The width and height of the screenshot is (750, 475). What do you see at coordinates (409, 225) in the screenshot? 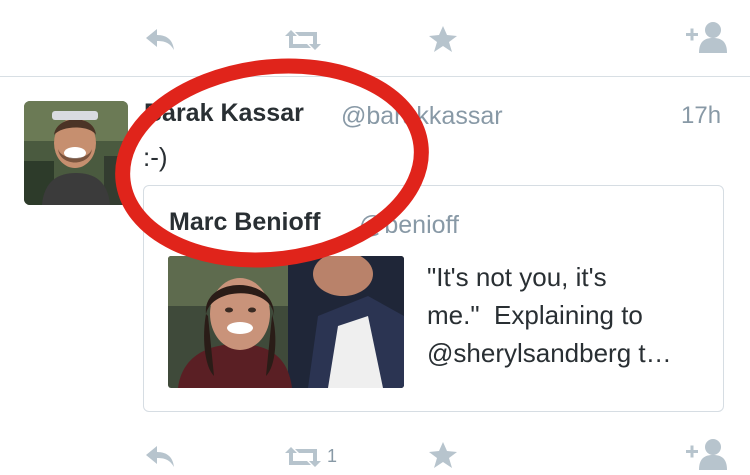
I see `quoted-author-handle: @benioff` at bounding box center [409, 225].